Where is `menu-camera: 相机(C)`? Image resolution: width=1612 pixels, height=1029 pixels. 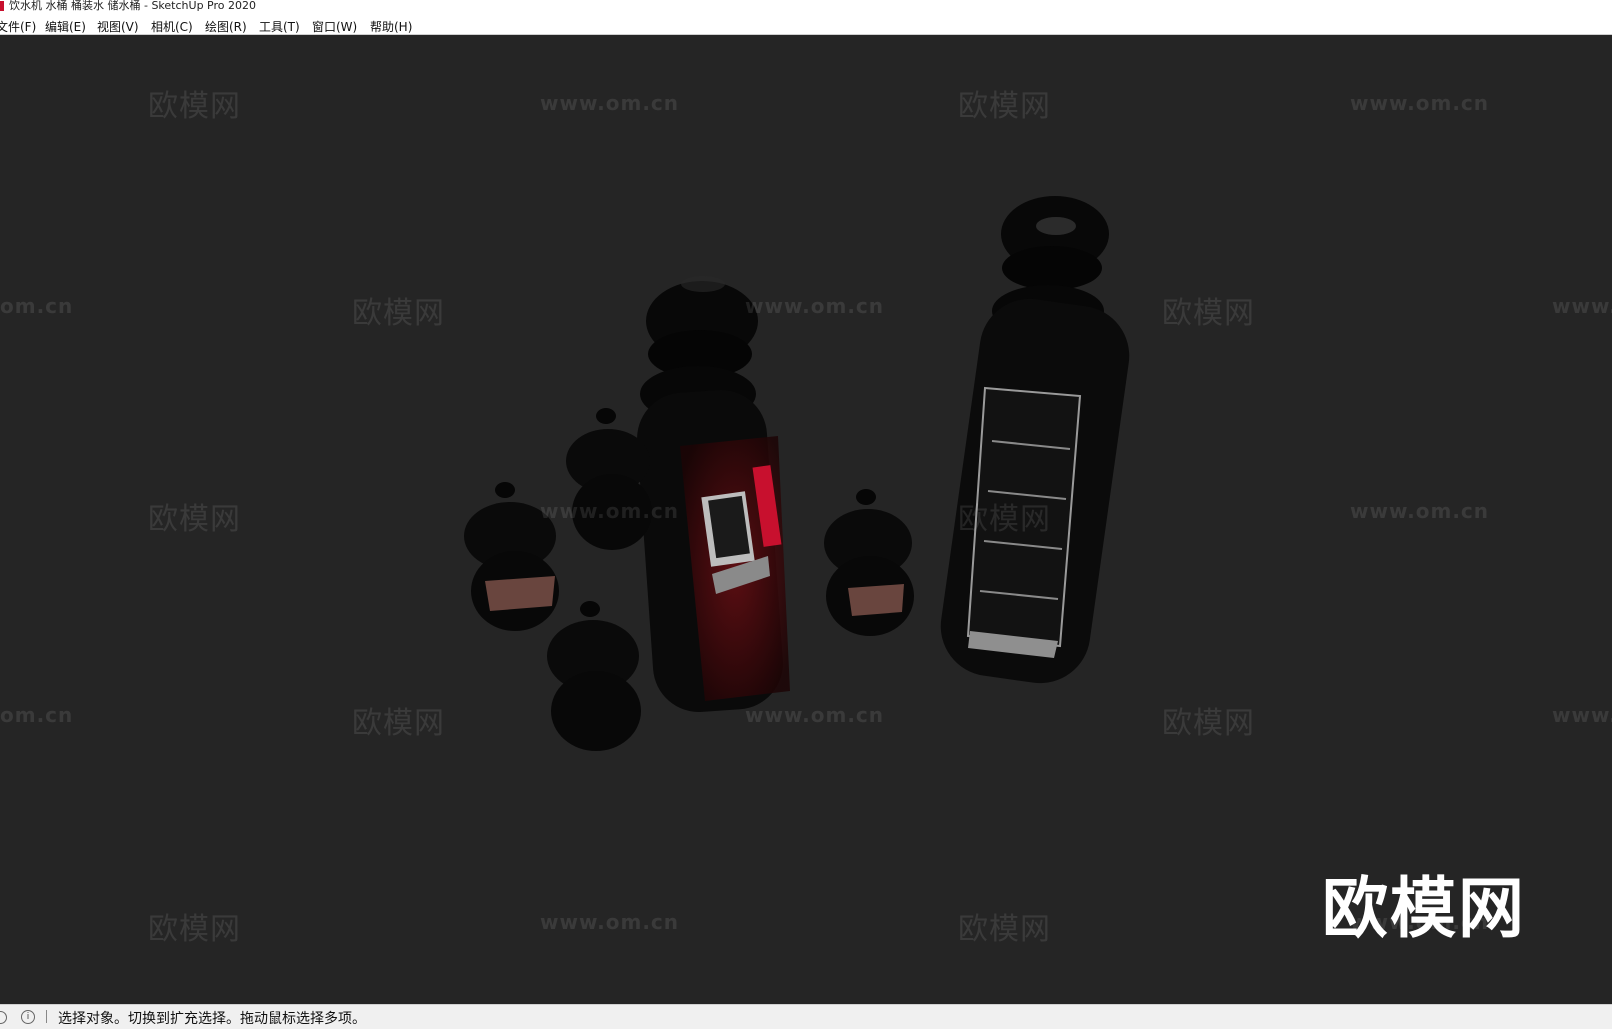 menu-camera: 相机(C) is located at coordinates (172, 26).